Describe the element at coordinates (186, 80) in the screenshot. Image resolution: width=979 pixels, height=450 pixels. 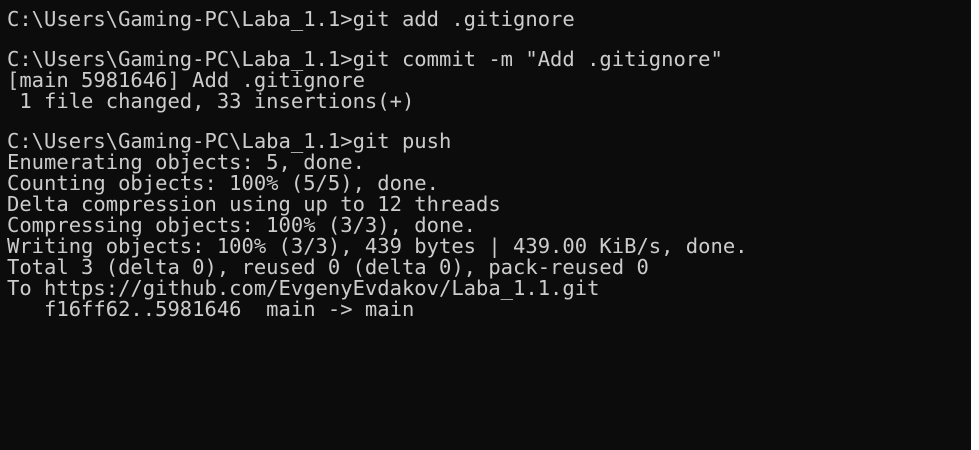
I see `commit-summary-line: [main 5981646] Add .gitignore` at that location.